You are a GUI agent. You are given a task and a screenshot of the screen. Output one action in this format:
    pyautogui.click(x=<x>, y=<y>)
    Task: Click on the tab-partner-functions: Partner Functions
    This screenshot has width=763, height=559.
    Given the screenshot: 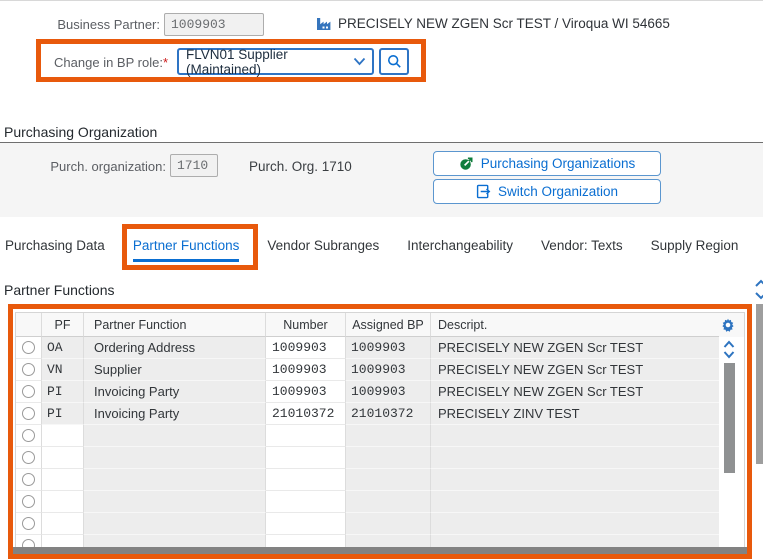 What is the action you would take?
    pyautogui.click(x=186, y=250)
    